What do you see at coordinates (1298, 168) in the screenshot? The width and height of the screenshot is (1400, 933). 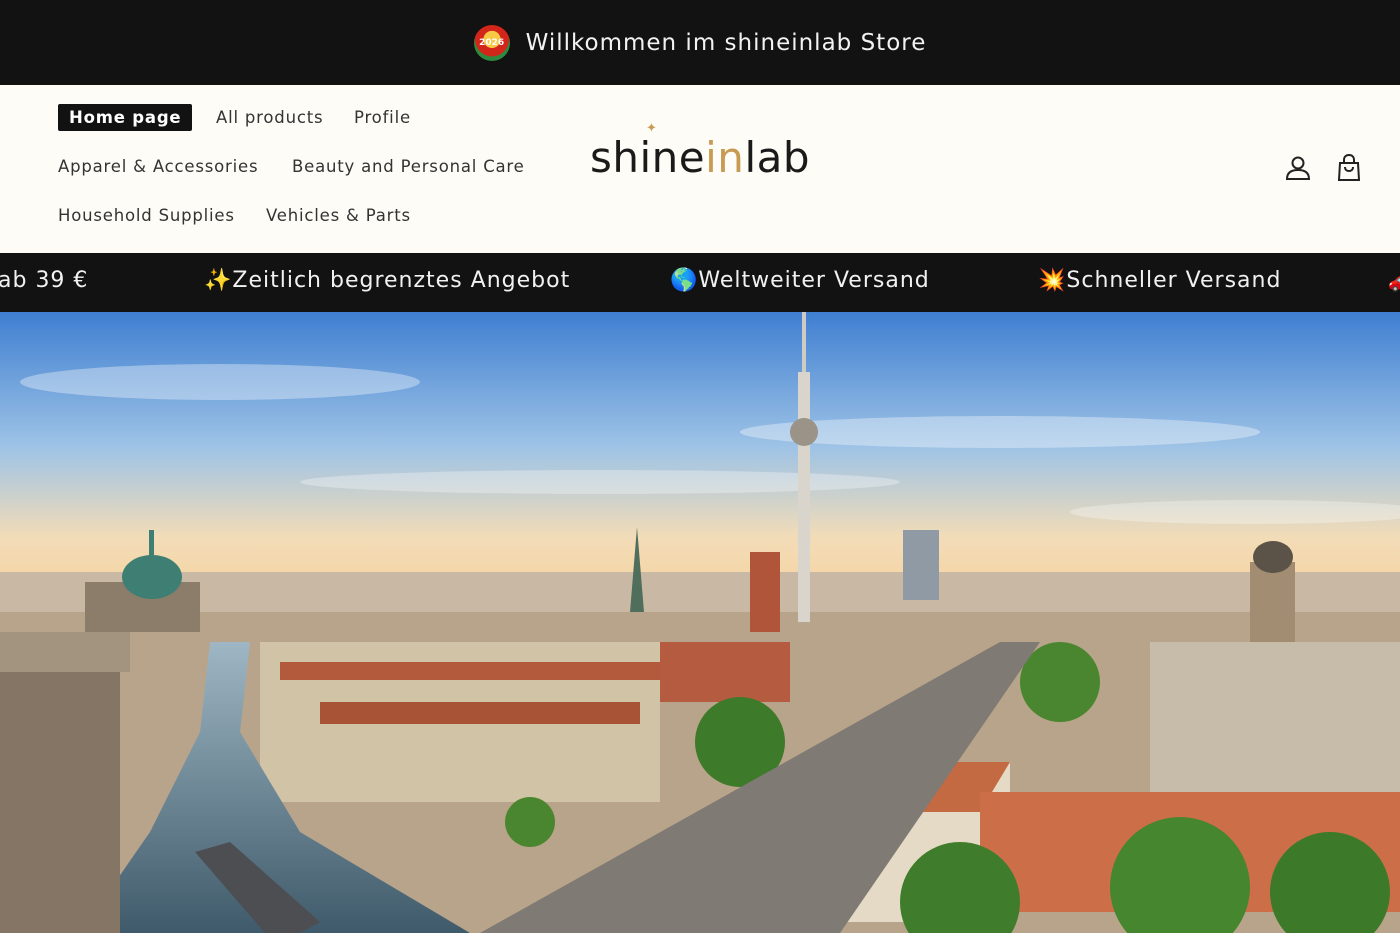 I see `account-icon` at bounding box center [1298, 168].